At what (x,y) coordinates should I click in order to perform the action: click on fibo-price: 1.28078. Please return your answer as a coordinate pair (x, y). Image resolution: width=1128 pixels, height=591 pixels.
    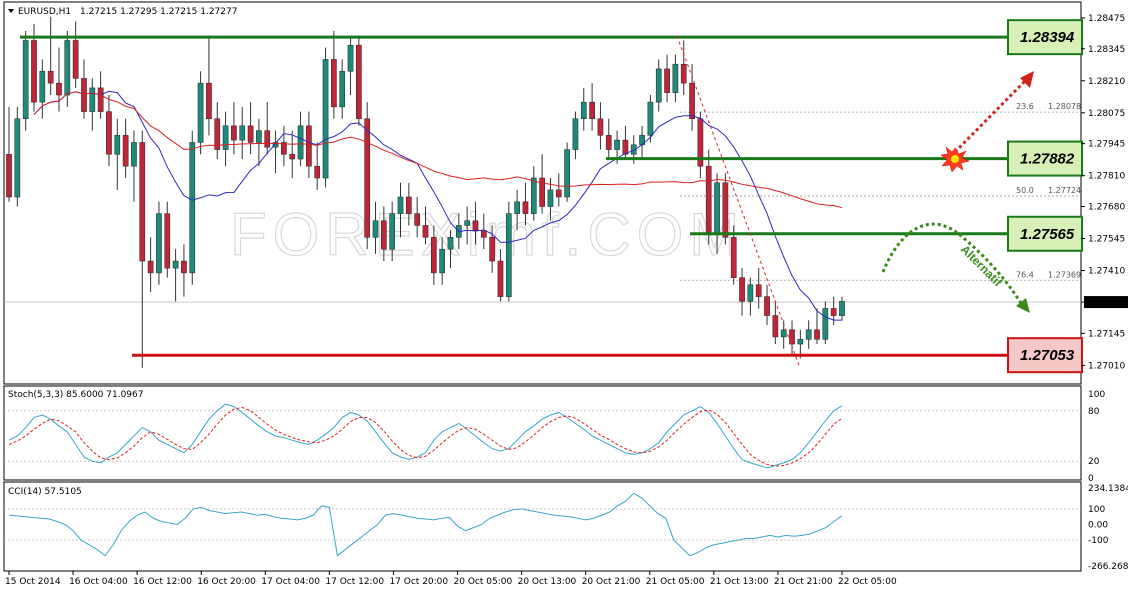
    Looking at the image, I should click on (1064, 106).